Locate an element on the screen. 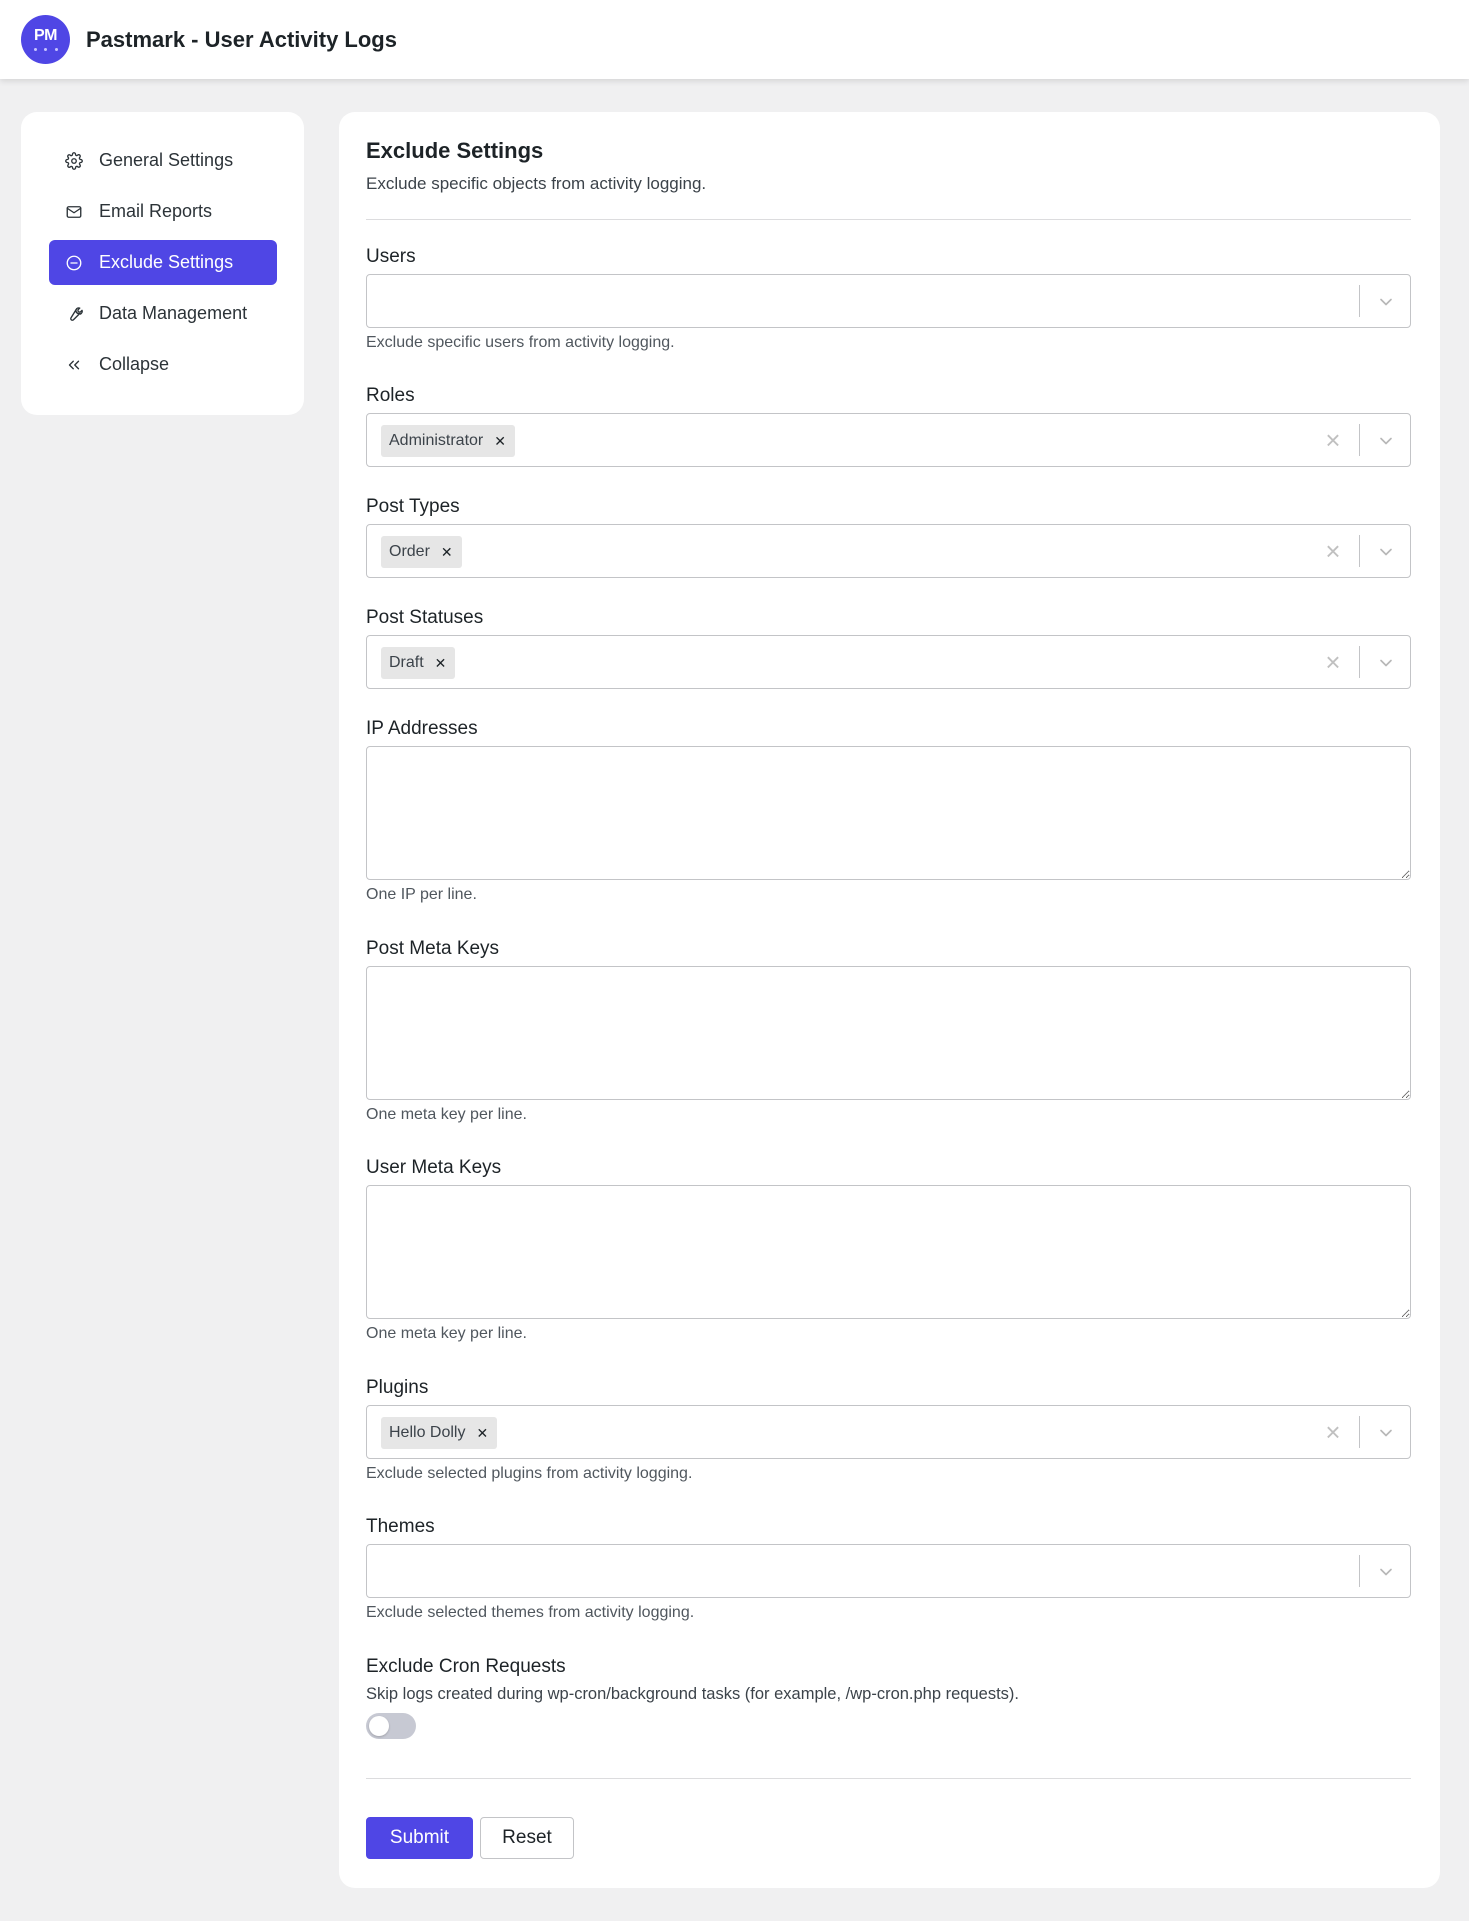 Image resolution: width=1469 pixels, height=1921 pixels. tag-label: Order is located at coordinates (409, 551).